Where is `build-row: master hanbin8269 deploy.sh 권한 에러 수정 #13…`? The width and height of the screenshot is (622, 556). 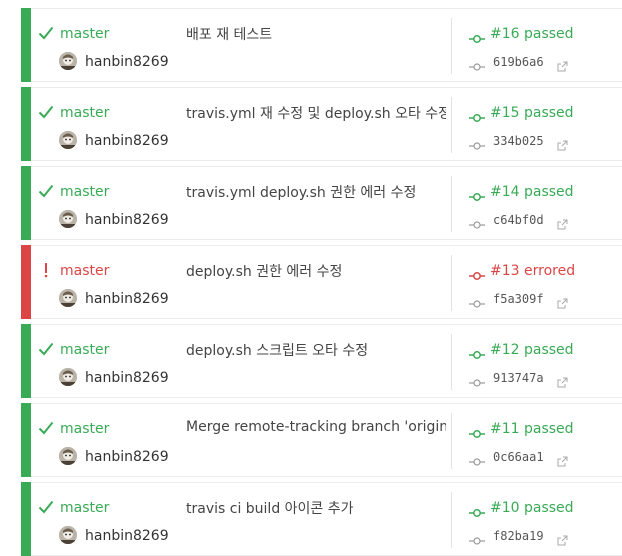
build-row: master hanbin8269 deploy.sh 권한 에러 수정 #13… is located at coordinates (321, 282).